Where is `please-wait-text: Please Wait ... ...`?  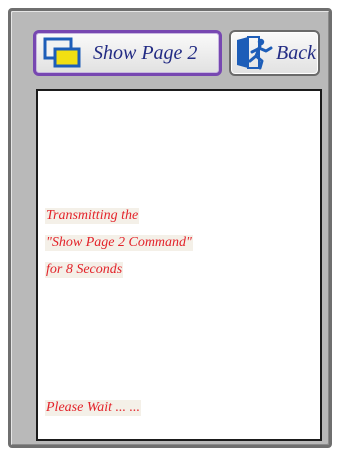 please-wait-text: Please Wait ... ... is located at coordinates (93, 408).